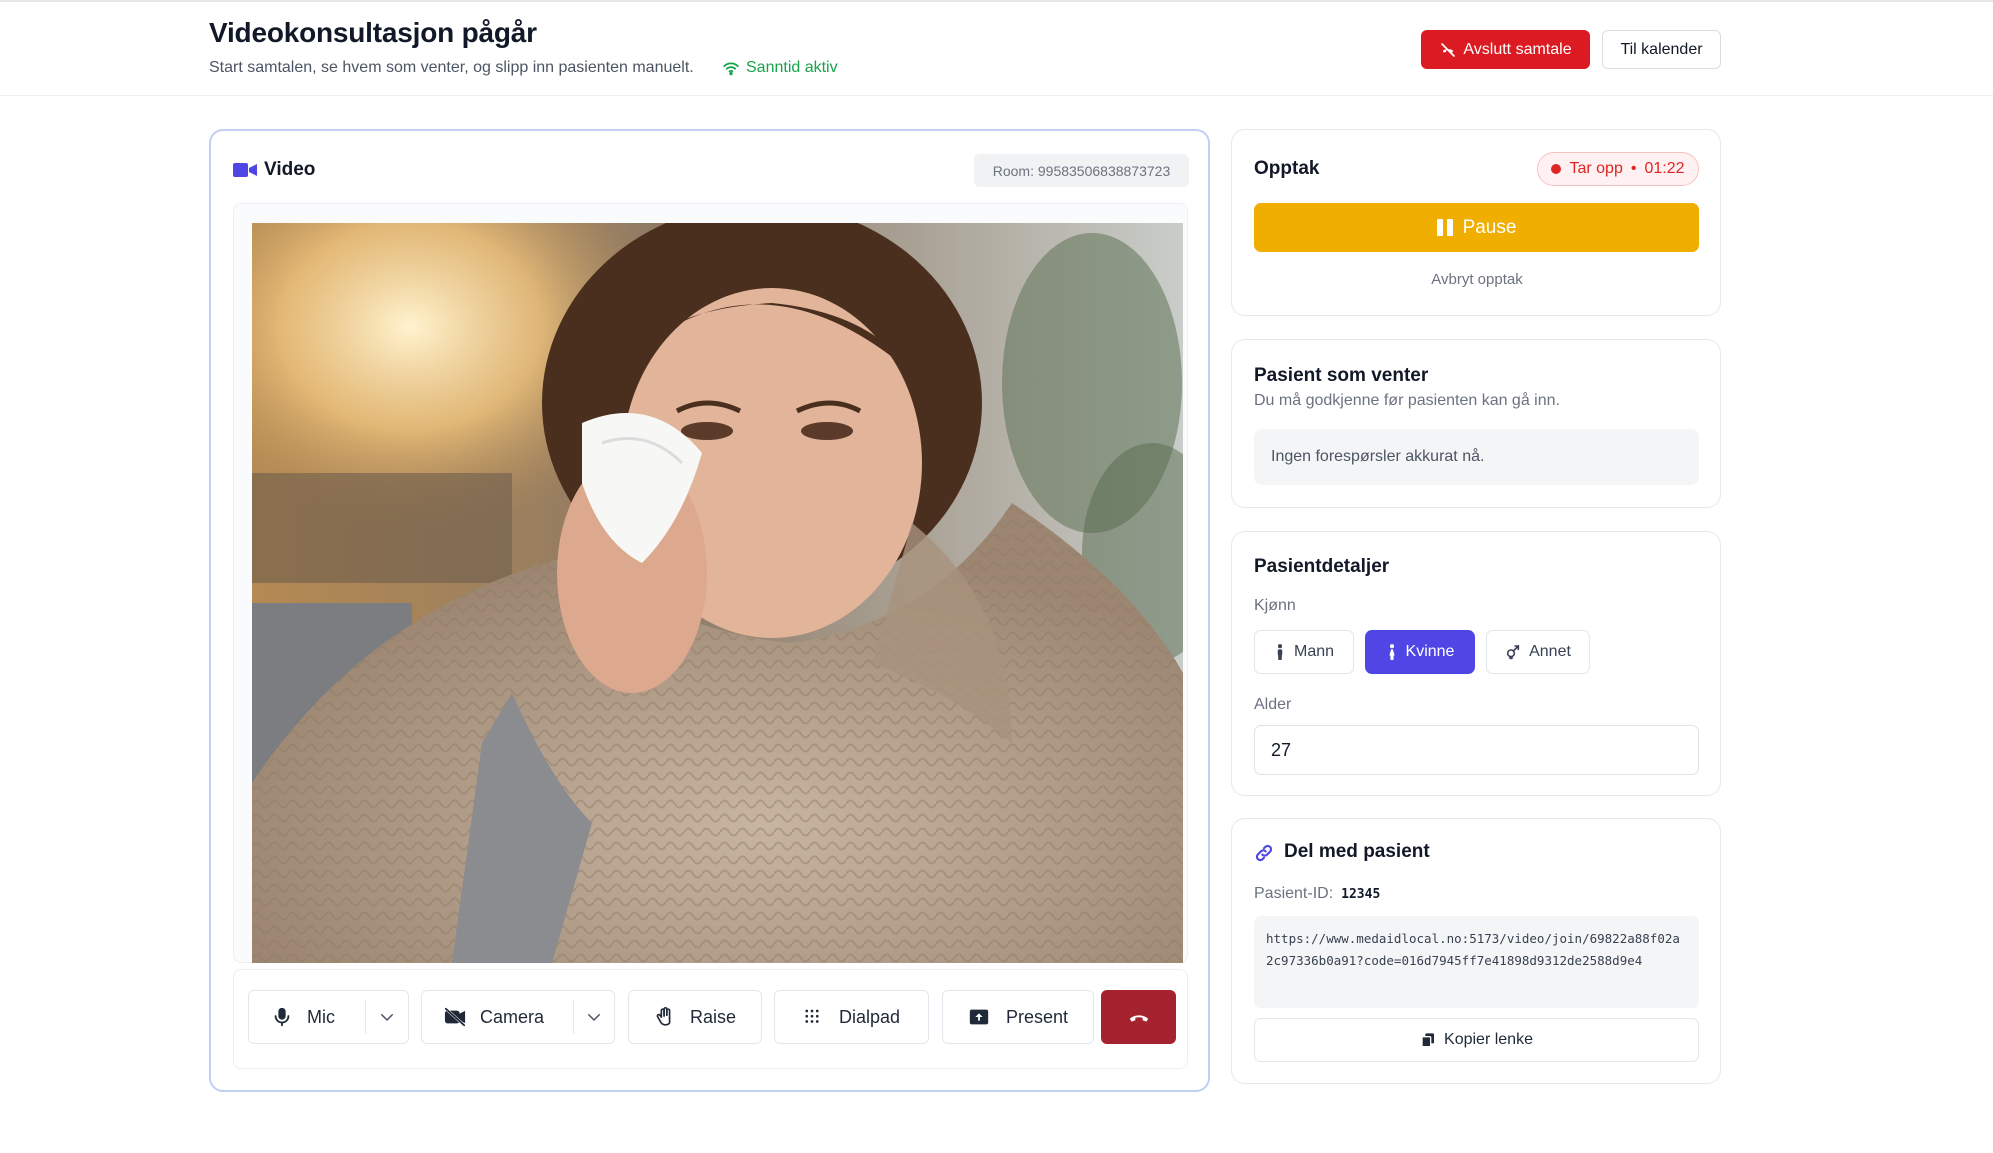  What do you see at coordinates (1661, 49) in the screenshot?
I see `calendar-button: Til kalender` at bounding box center [1661, 49].